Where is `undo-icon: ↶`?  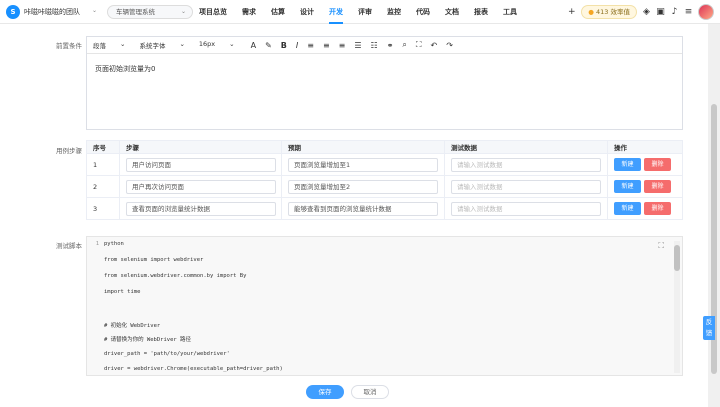 undo-icon: ↶ is located at coordinates (434, 45).